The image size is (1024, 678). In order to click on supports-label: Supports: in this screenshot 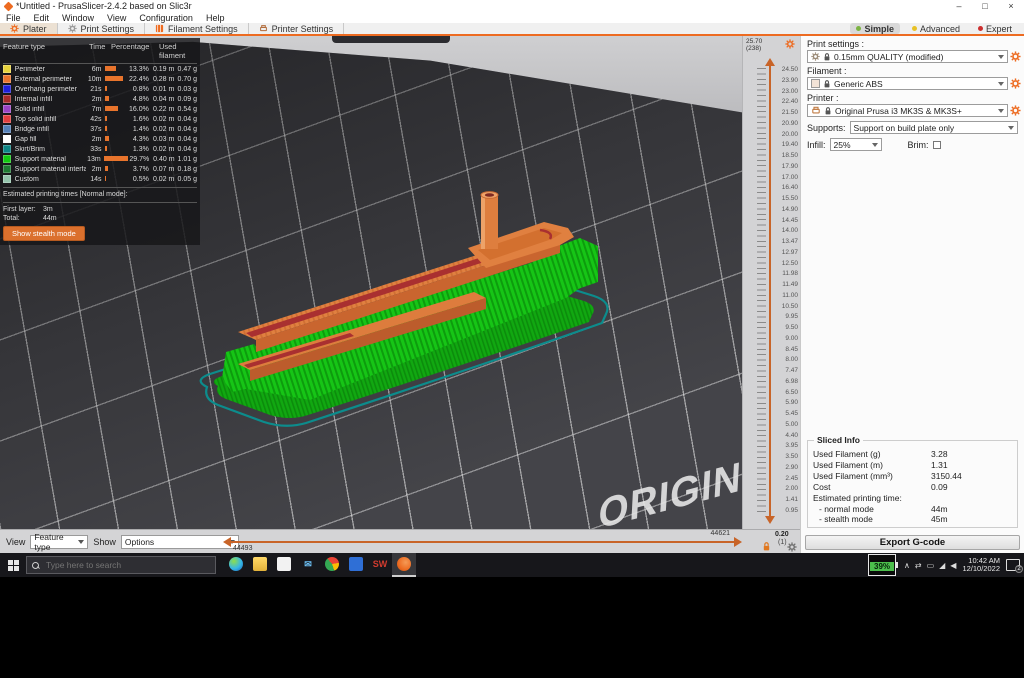, I will do `click(826, 127)`.